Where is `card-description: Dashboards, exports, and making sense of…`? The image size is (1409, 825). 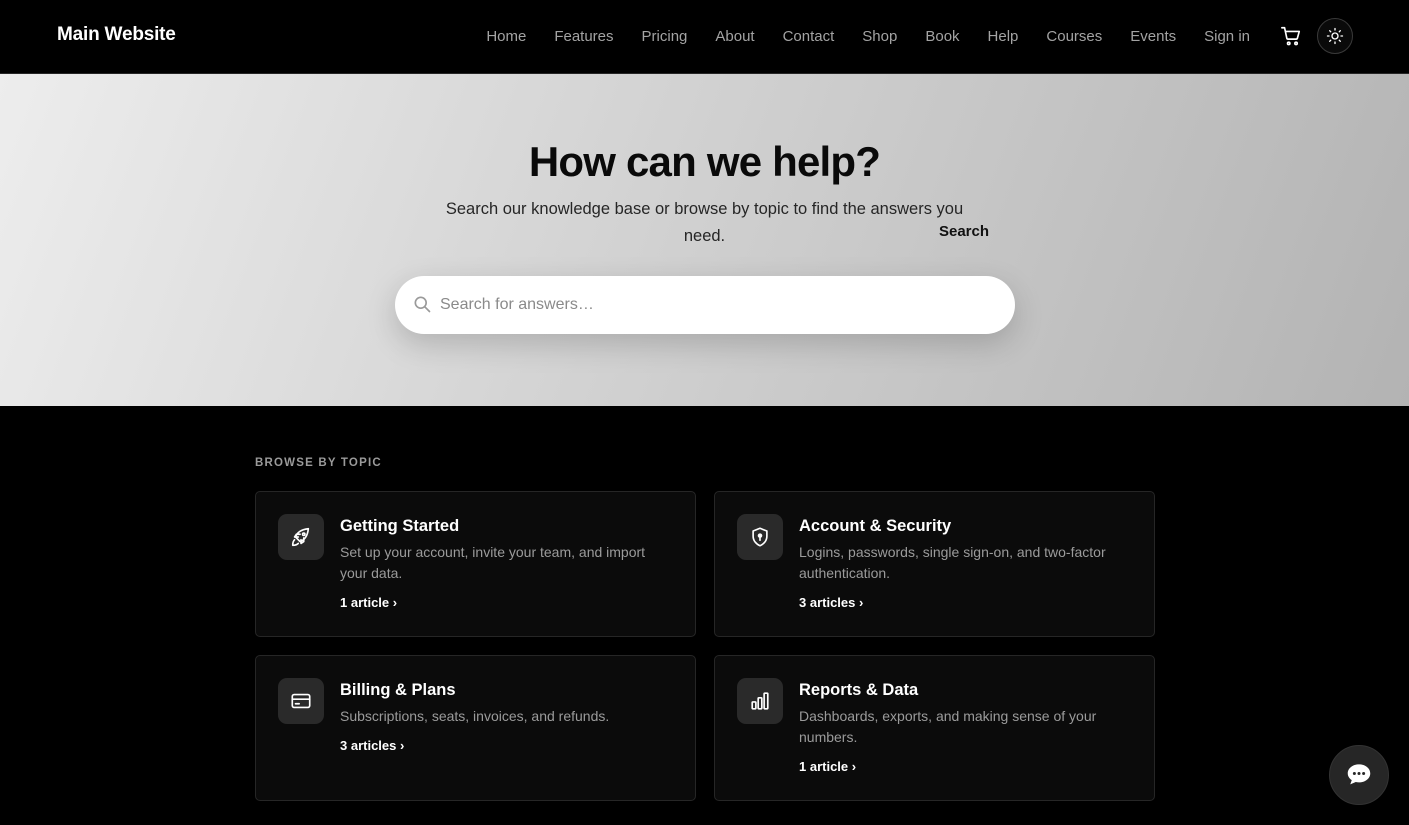
card-description: Dashboards, exports, and making sense of… is located at coordinates (948, 726).